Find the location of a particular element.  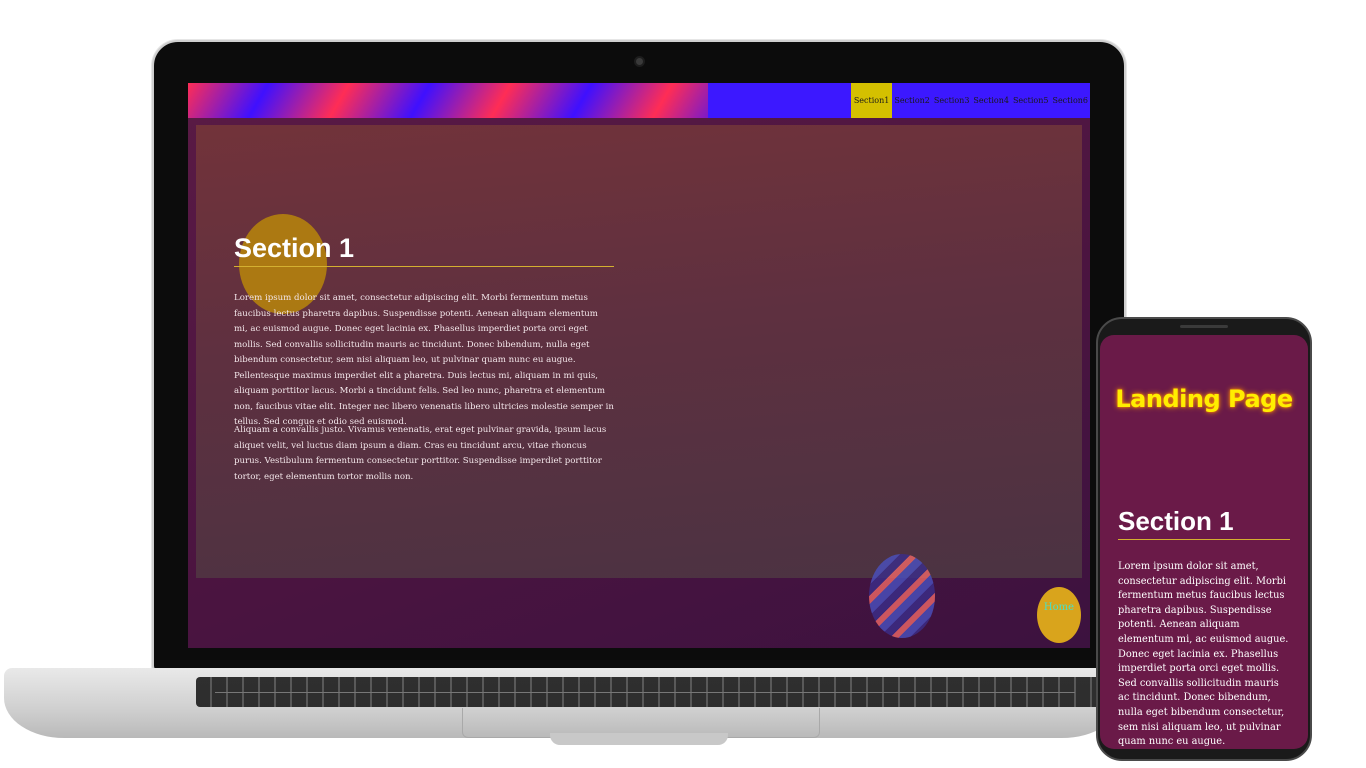

phone-speaker is located at coordinates (1204, 326).